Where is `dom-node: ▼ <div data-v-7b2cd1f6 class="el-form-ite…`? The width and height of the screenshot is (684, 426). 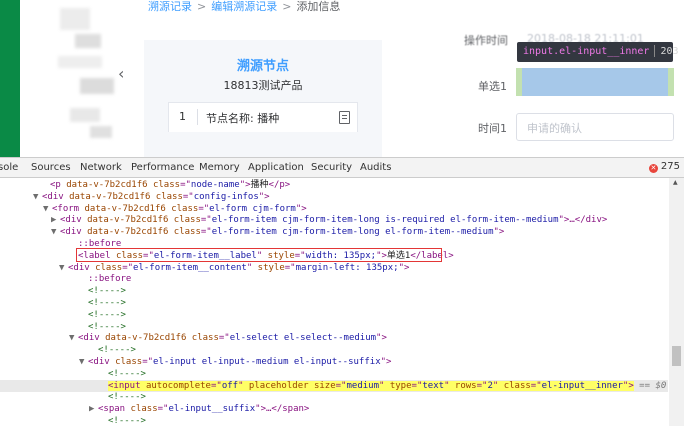 dom-node: ▼ <div data-v-7b2cd1f6 class="el-form-ite… is located at coordinates (334, 232).